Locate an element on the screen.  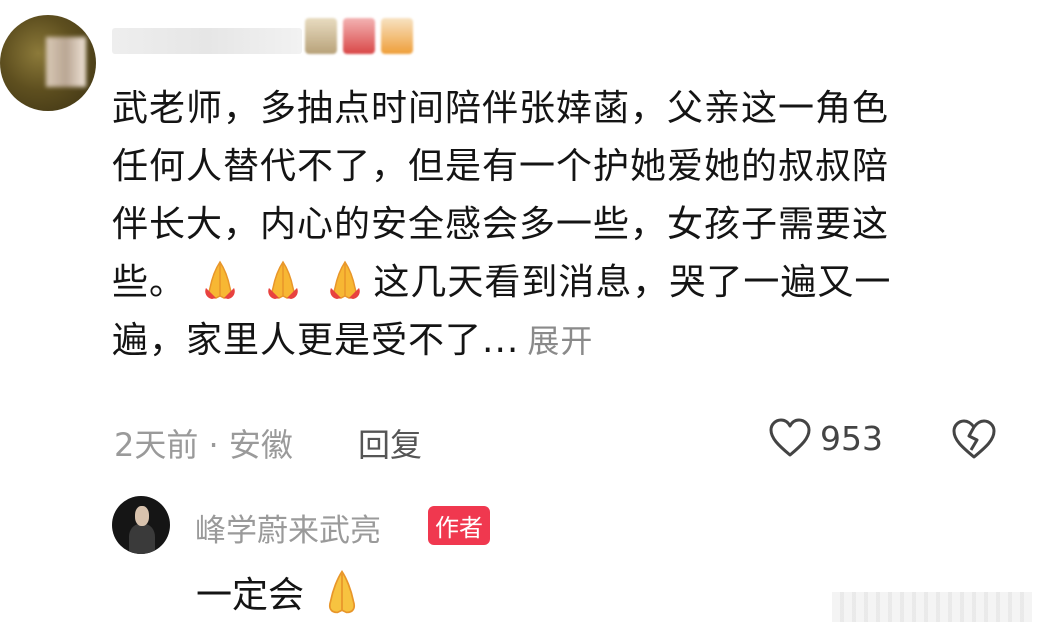
comment-line-prefix: 些。 is located at coordinates (149, 282).